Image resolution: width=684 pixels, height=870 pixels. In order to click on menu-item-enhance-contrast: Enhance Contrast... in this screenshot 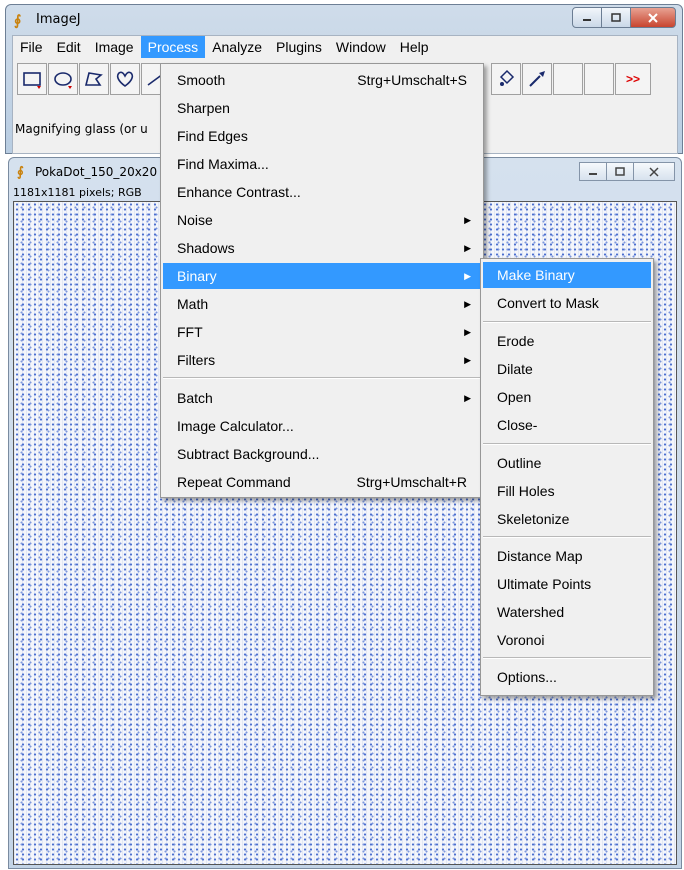, I will do `click(322, 192)`.